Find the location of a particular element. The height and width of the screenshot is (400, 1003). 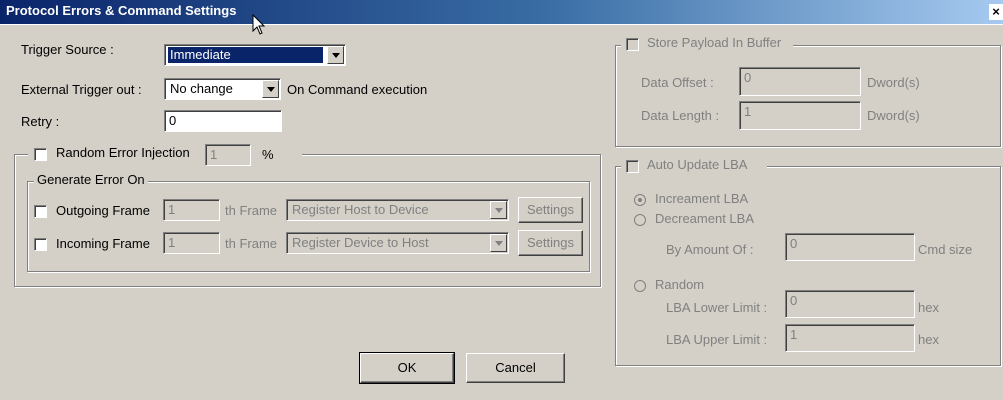

lba-lower-input: 0 is located at coordinates (850, 304).